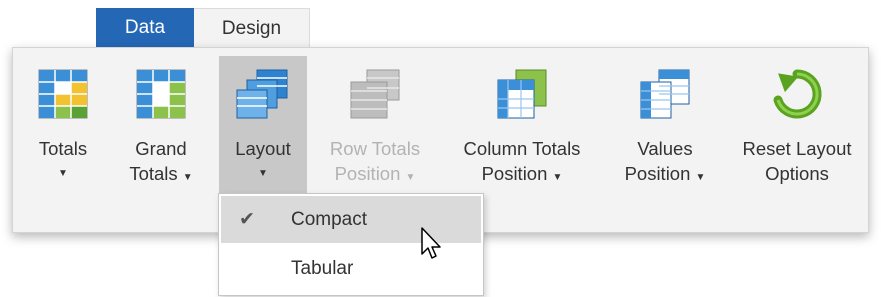 The height and width of the screenshot is (297, 881). Describe the element at coordinates (522, 127) in the screenshot. I see `column-totals-position-button: Column Totals Position ▼` at that location.